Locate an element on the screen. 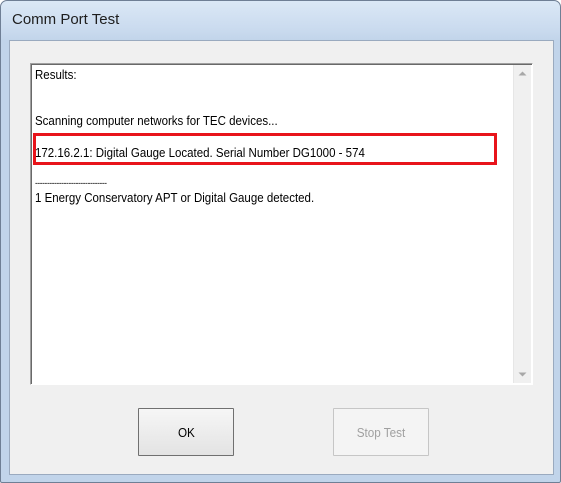 This screenshot has height=483, width=561. ok-button: OK is located at coordinates (186, 432).